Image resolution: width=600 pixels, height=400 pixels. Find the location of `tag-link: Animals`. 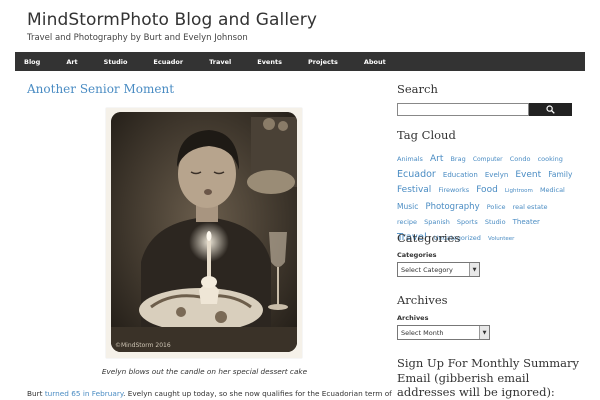

tag-link: Animals is located at coordinates (410, 159).